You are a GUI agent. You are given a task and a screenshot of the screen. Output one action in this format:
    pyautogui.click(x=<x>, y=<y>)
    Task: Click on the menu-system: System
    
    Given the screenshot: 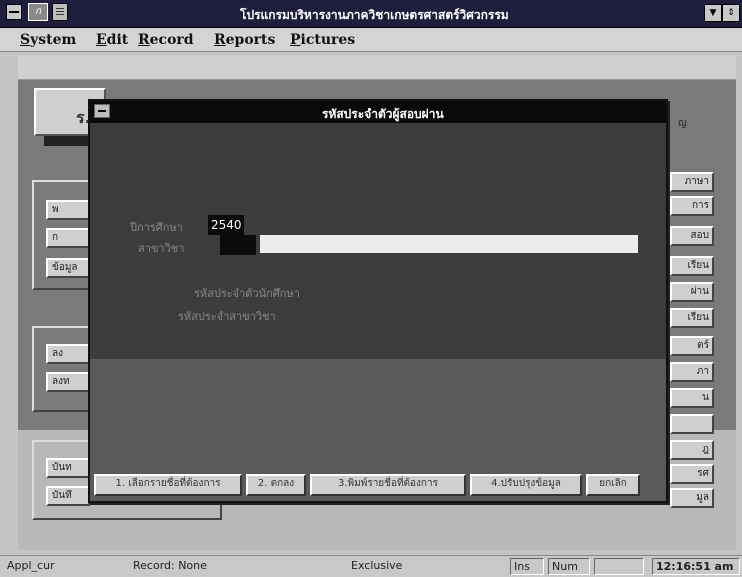 What is the action you would take?
    pyautogui.click(x=48, y=40)
    